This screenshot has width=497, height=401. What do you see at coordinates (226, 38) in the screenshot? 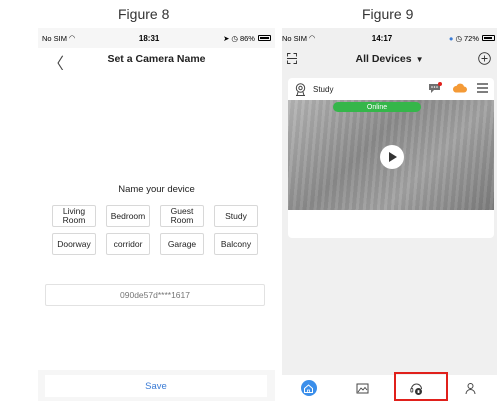
I see `location-icon: ➤` at bounding box center [226, 38].